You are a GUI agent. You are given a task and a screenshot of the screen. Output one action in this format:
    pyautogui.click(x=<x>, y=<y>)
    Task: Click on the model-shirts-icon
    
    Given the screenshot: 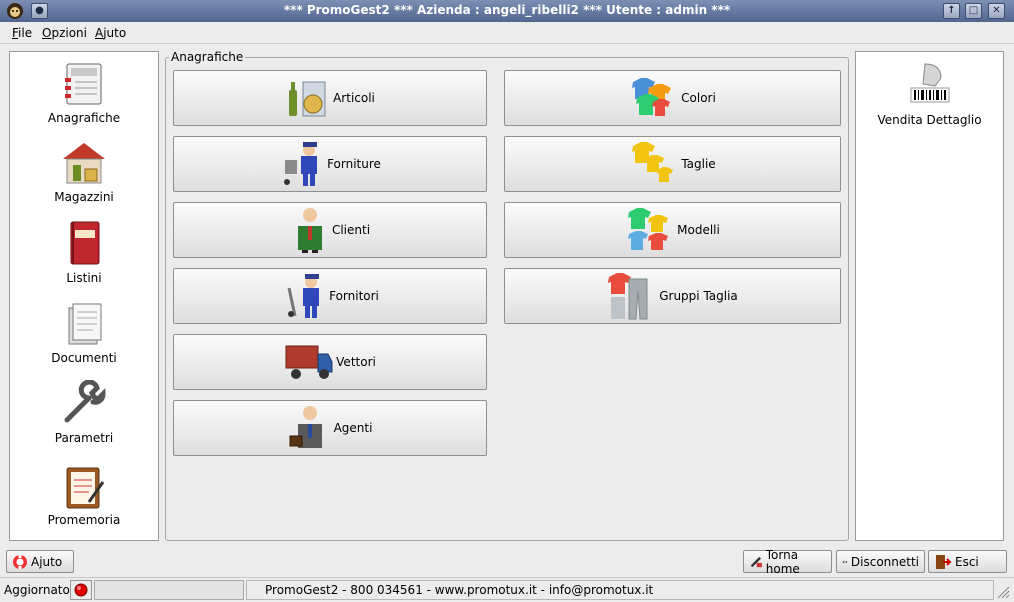 What is the action you would take?
    pyautogui.click(x=648, y=229)
    